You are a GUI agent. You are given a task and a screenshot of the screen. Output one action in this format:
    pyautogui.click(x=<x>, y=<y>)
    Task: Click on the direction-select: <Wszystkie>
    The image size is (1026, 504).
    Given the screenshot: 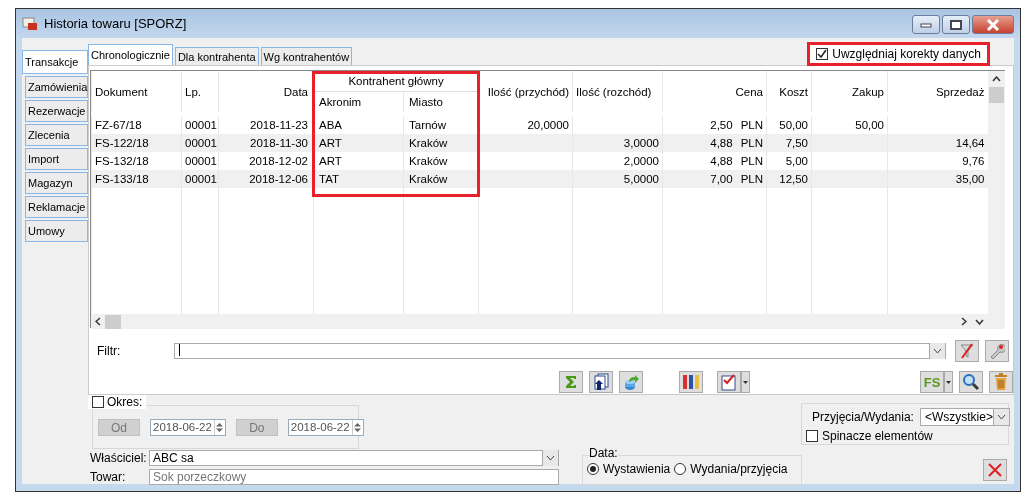 What is the action you would take?
    pyautogui.click(x=964, y=417)
    